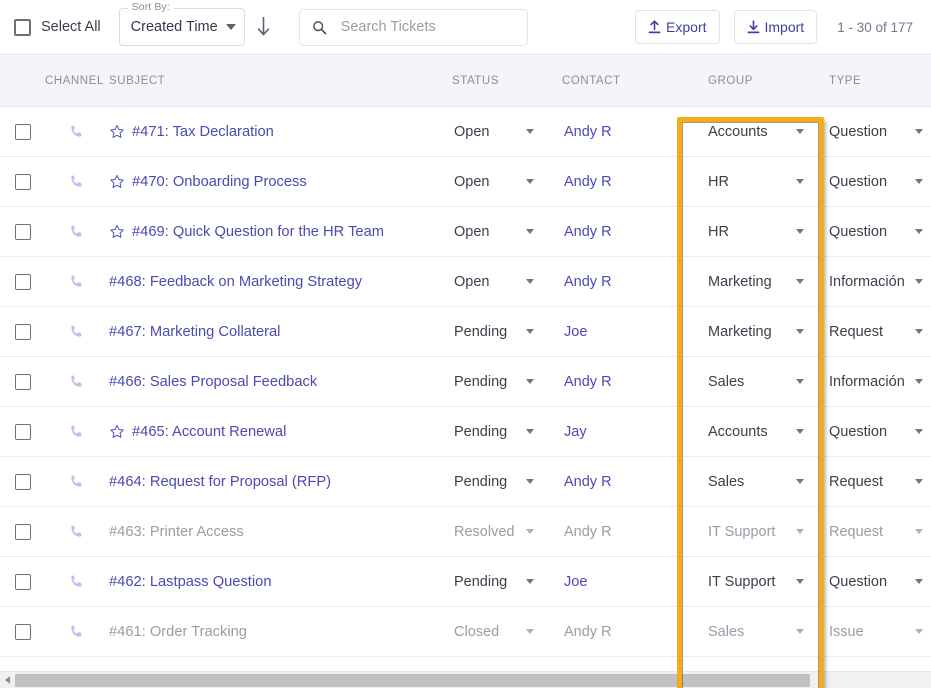  What do you see at coordinates (213, 382) in the screenshot?
I see `row-subject-link: #466: Sales Proposal Feedback` at bounding box center [213, 382].